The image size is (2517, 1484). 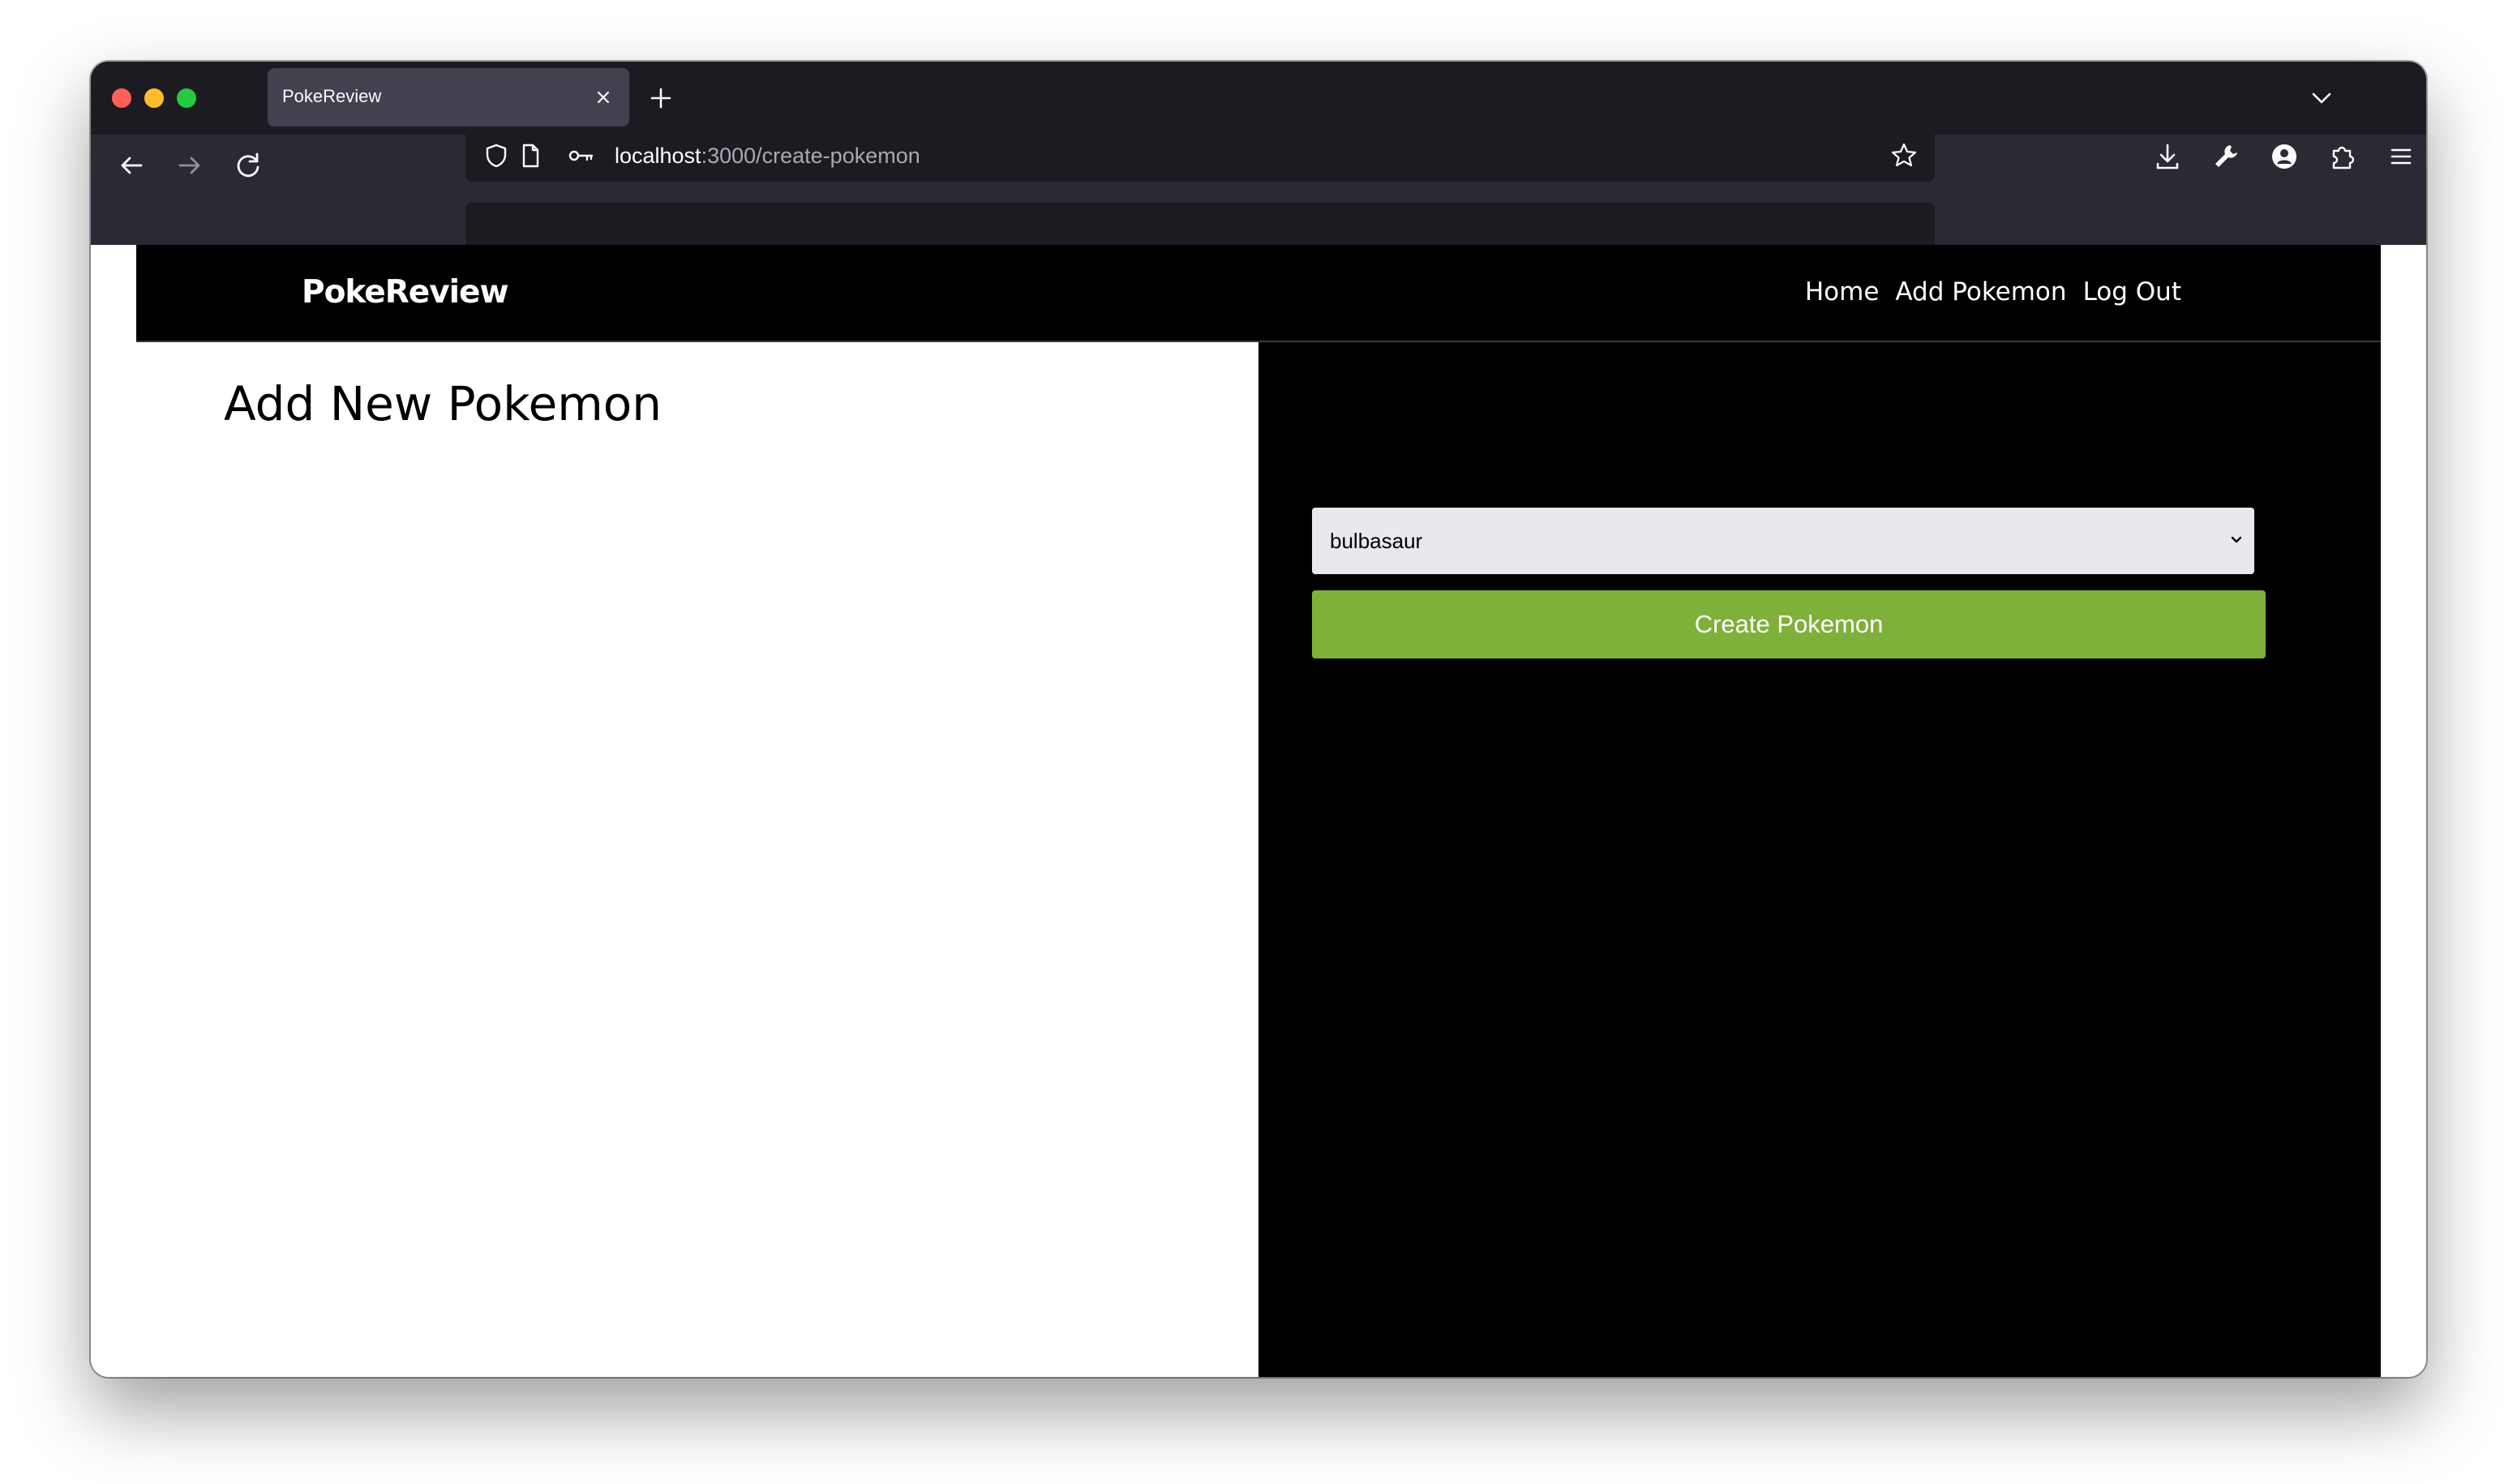 I want to click on pokemon-select: bulbasaur, so click(x=1783, y=541).